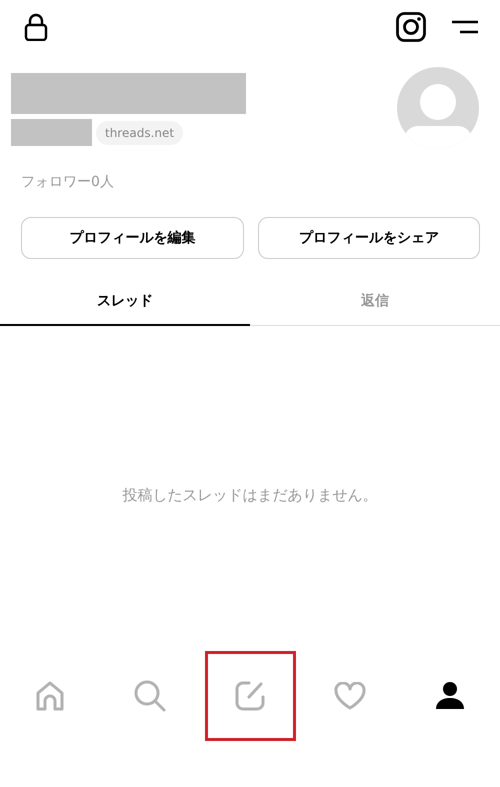  Describe the element at coordinates (132, 238) in the screenshot. I see `profile-button: プロフィールを編集` at that location.